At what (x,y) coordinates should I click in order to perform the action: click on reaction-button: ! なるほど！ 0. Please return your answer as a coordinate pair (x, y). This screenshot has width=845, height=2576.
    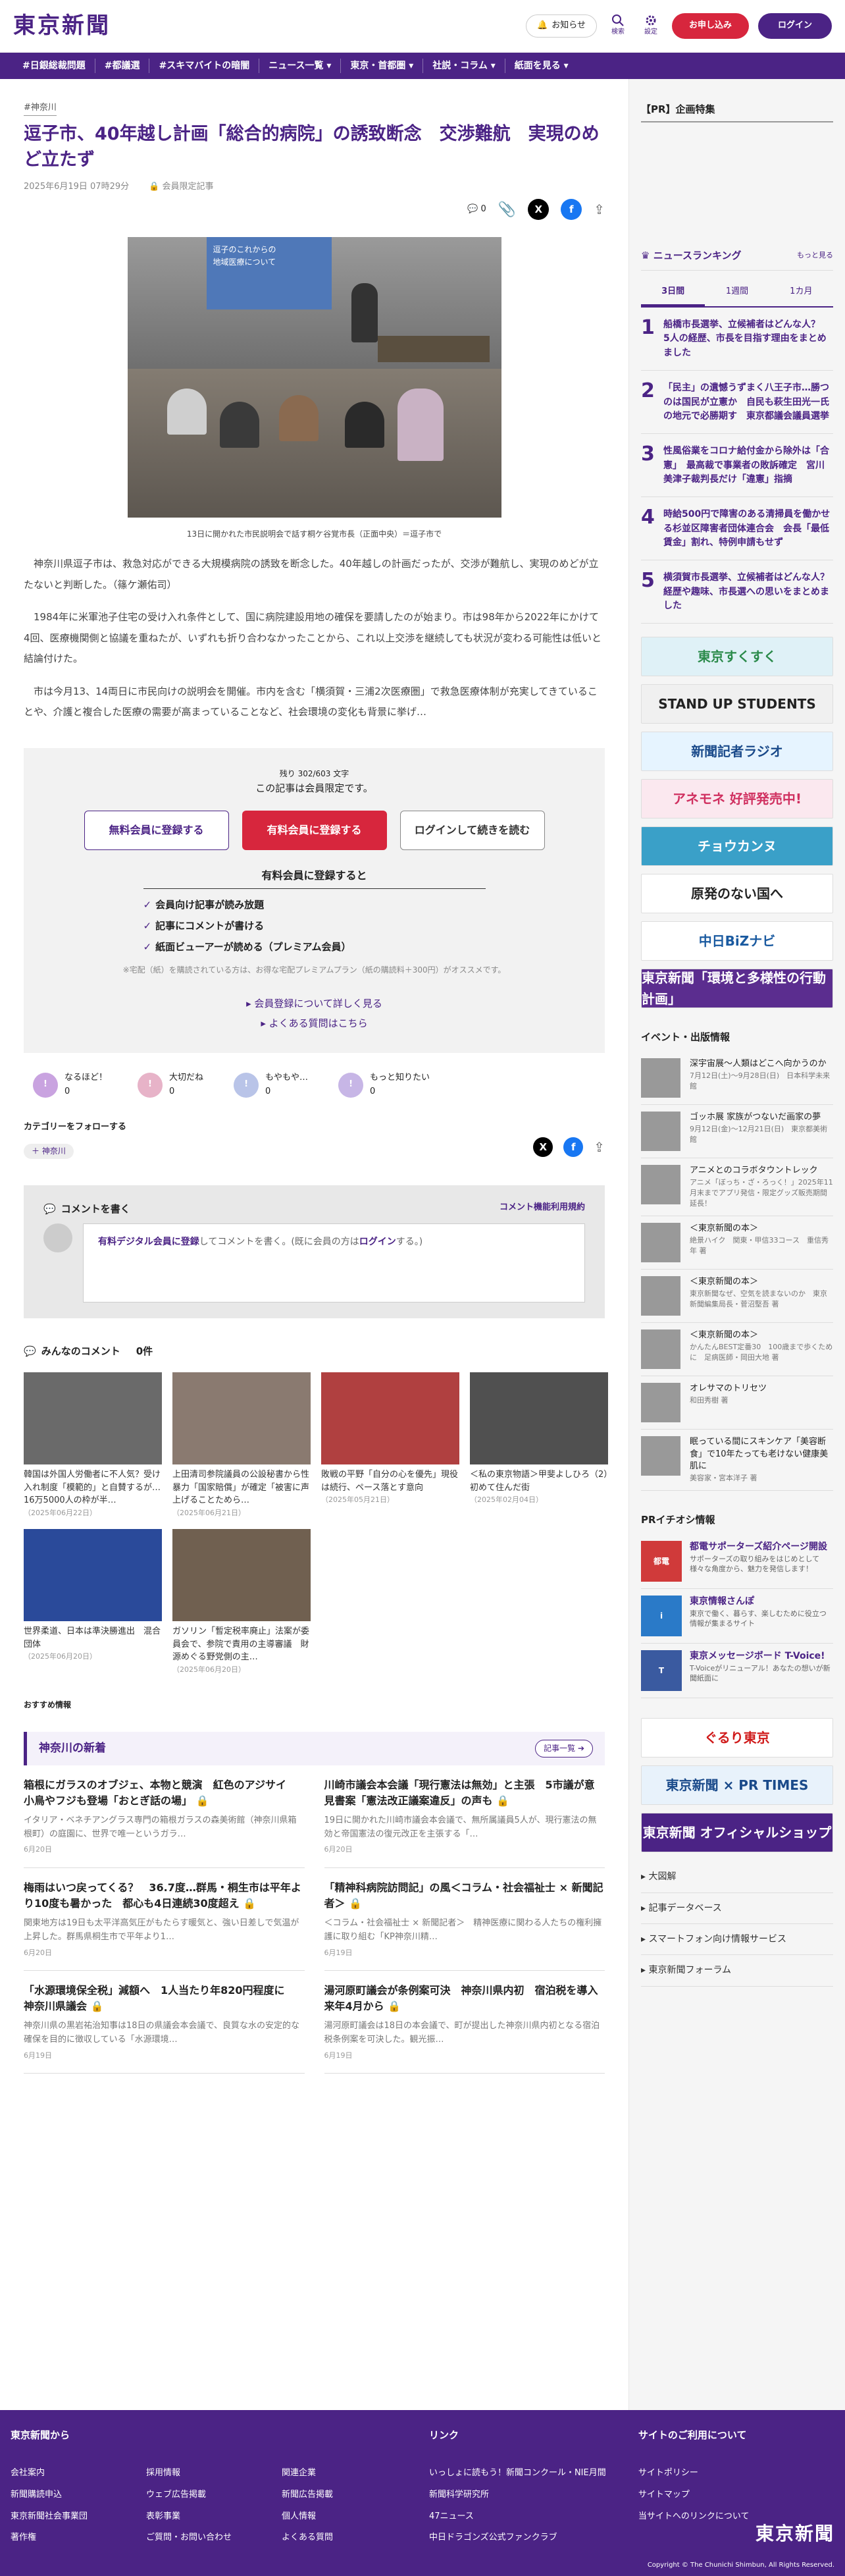
    Looking at the image, I should click on (70, 1085).